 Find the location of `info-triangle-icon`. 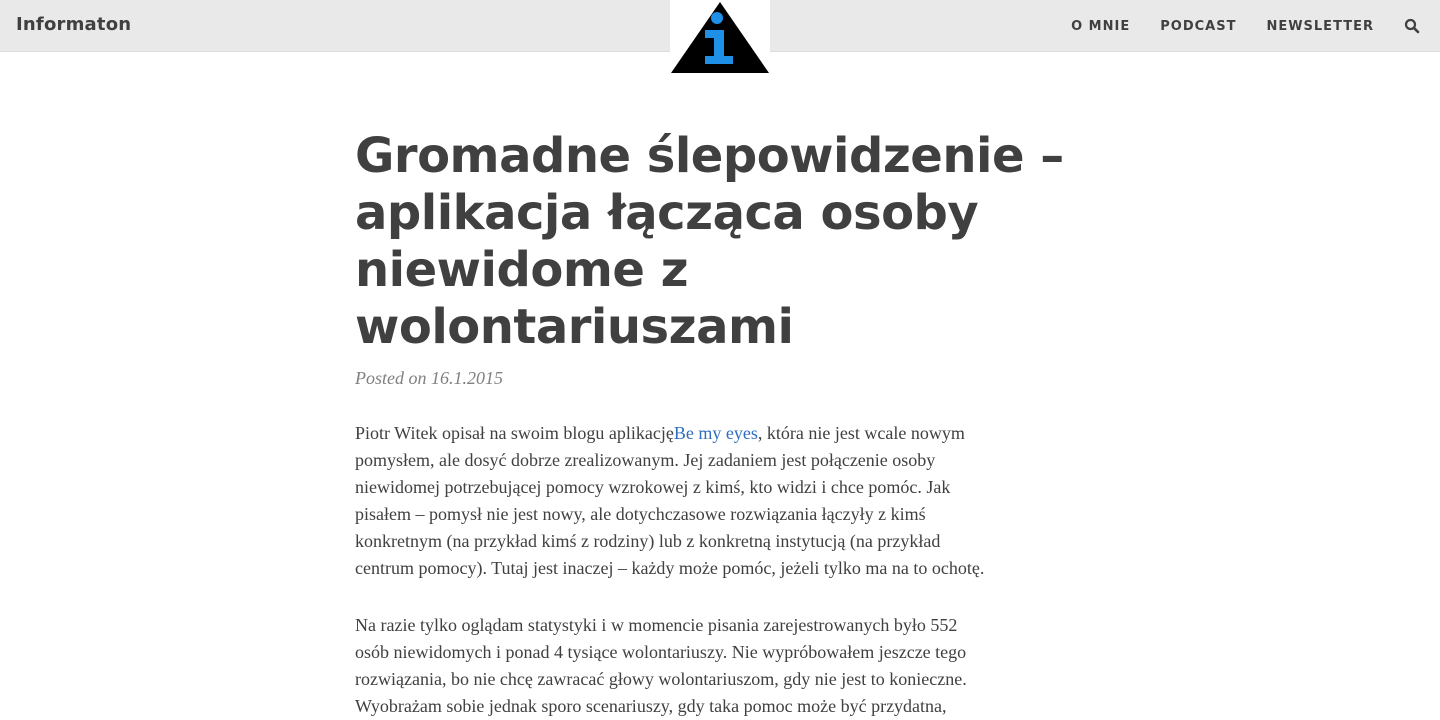

info-triangle-icon is located at coordinates (720, 37).